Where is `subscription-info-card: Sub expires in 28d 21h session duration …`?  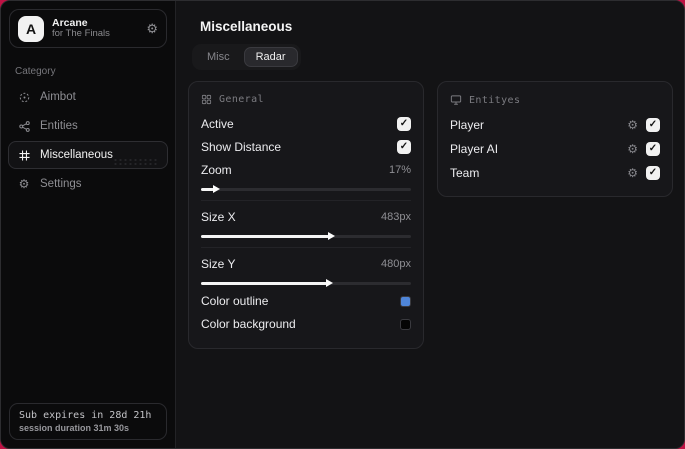 subscription-info-card: Sub expires in 28d 21h session duration … is located at coordinates (88, 421).